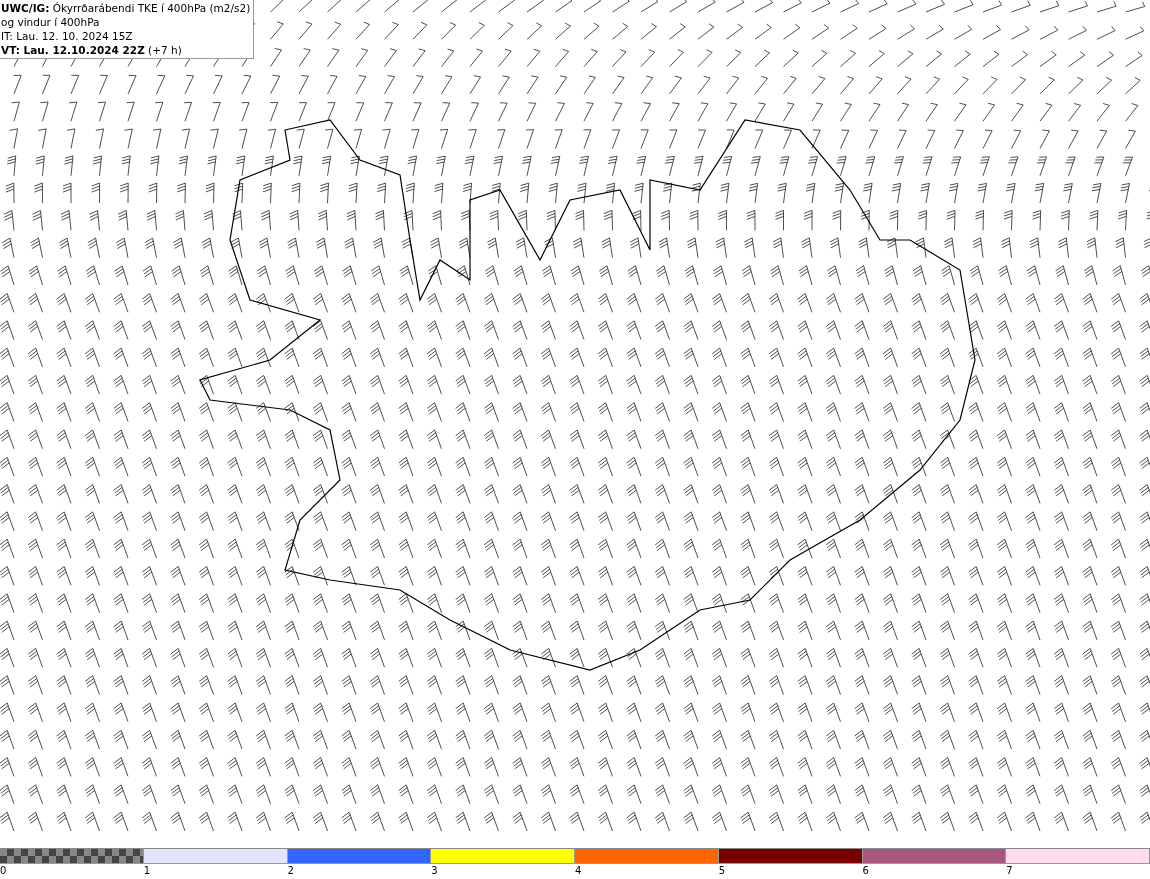  Describe the element at coordinates (3, 871) in the screenshot. I see `legend-tick-label: 0` at that location.